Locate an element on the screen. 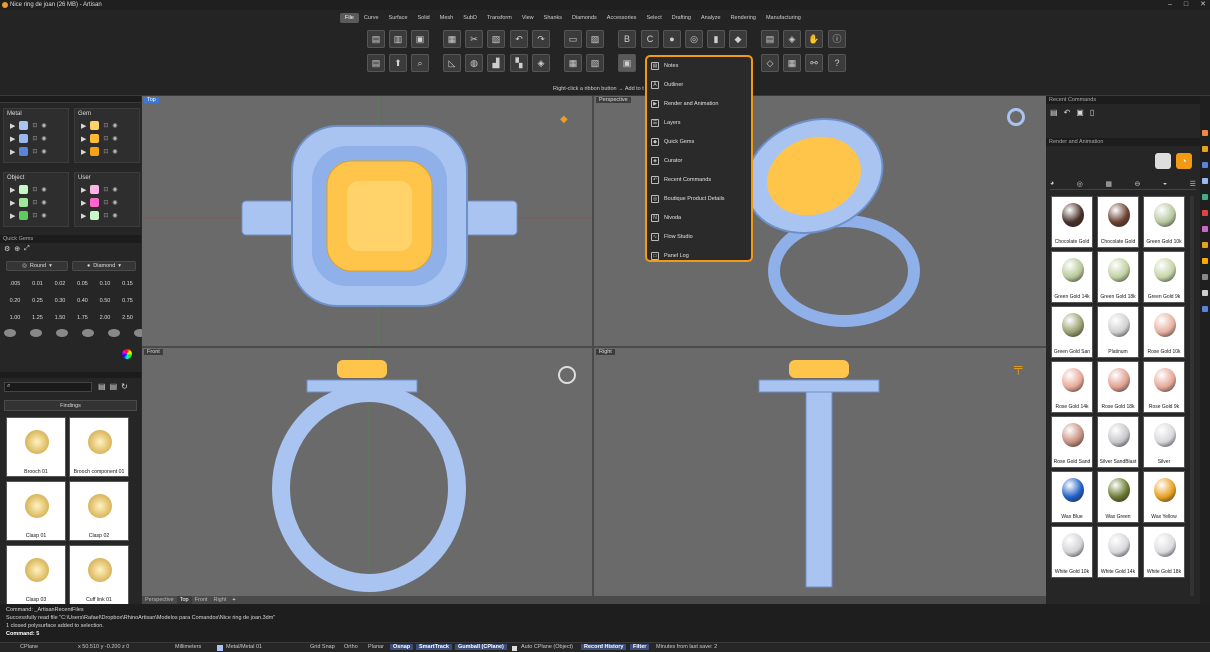 The height and width of the screenshot is (652, 1210). auto-cplane-checkbox is located at coordinates (514, 648).